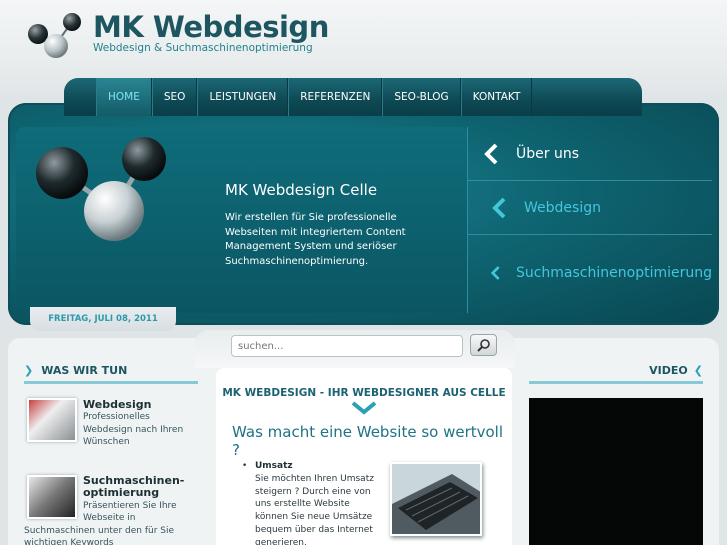 The width and height of the screenshot is (727, 545). I want to click on hero-menu-label: Über uns, so click(547, 153).